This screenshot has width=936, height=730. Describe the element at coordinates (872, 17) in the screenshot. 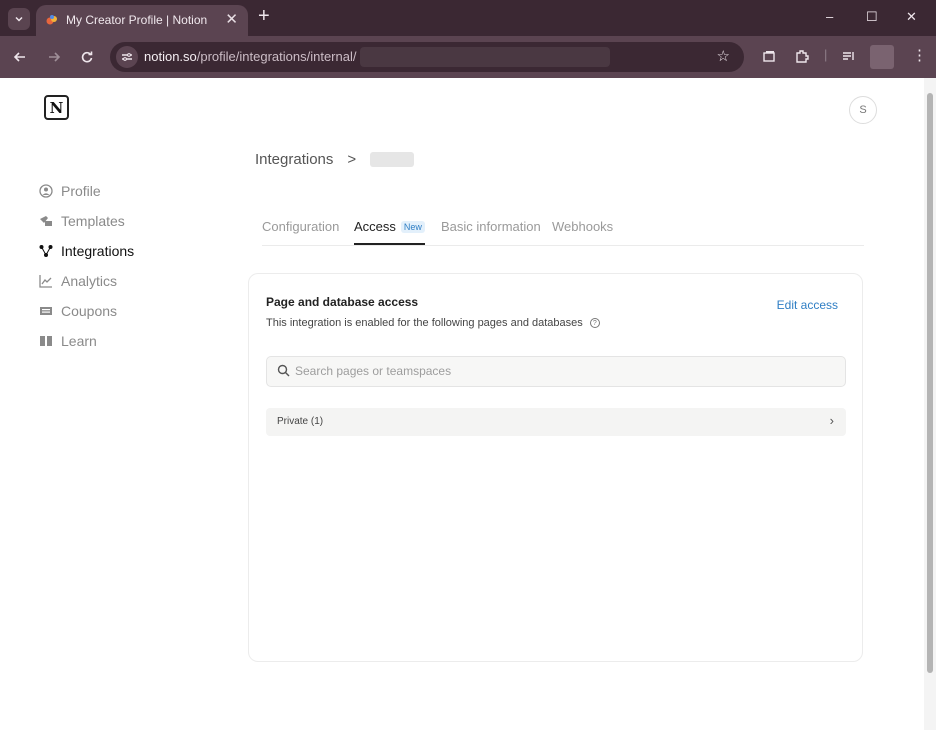

I see `maximize-icon: ☐` at that location.